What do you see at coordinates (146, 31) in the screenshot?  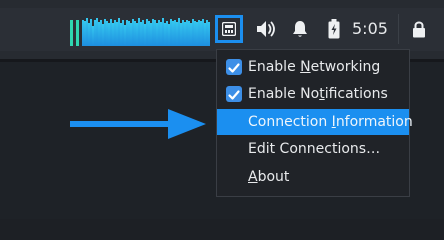 I see `activity-graph` at bounding box center [146, 31].